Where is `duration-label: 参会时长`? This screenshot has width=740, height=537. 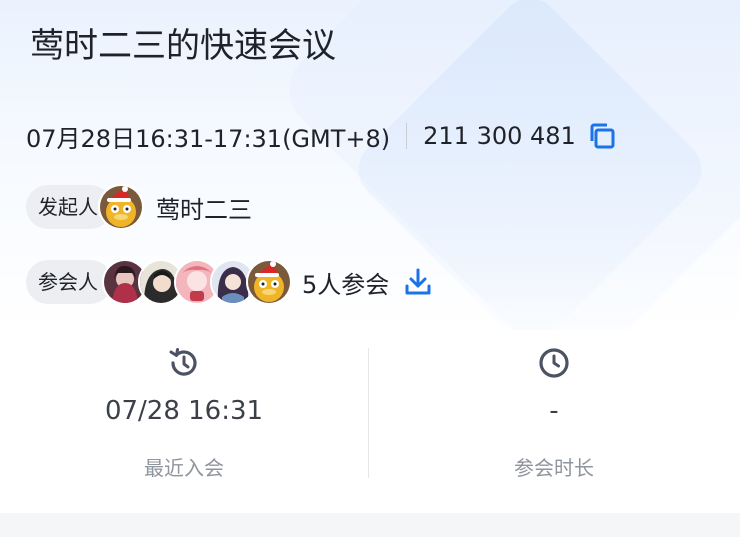 duration-label: 参会时长 is located at coordinates (554, 468).